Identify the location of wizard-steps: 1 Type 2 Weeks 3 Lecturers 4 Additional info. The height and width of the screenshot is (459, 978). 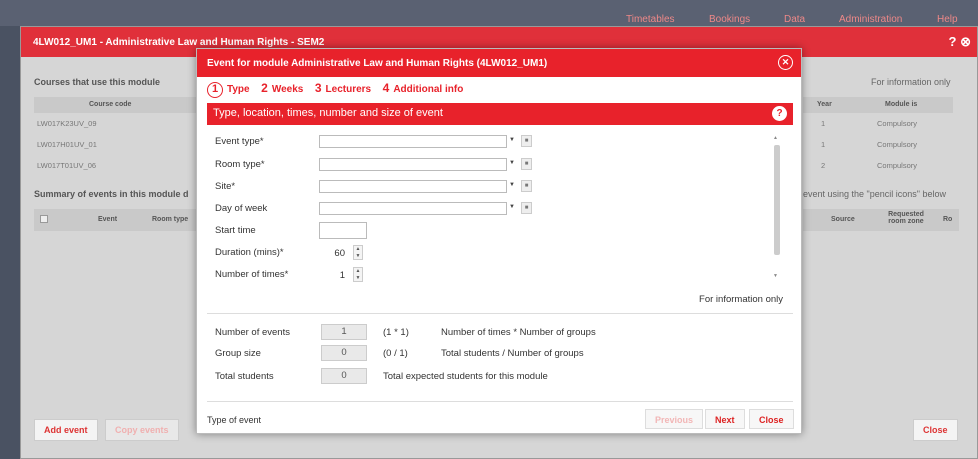
(339, 91).